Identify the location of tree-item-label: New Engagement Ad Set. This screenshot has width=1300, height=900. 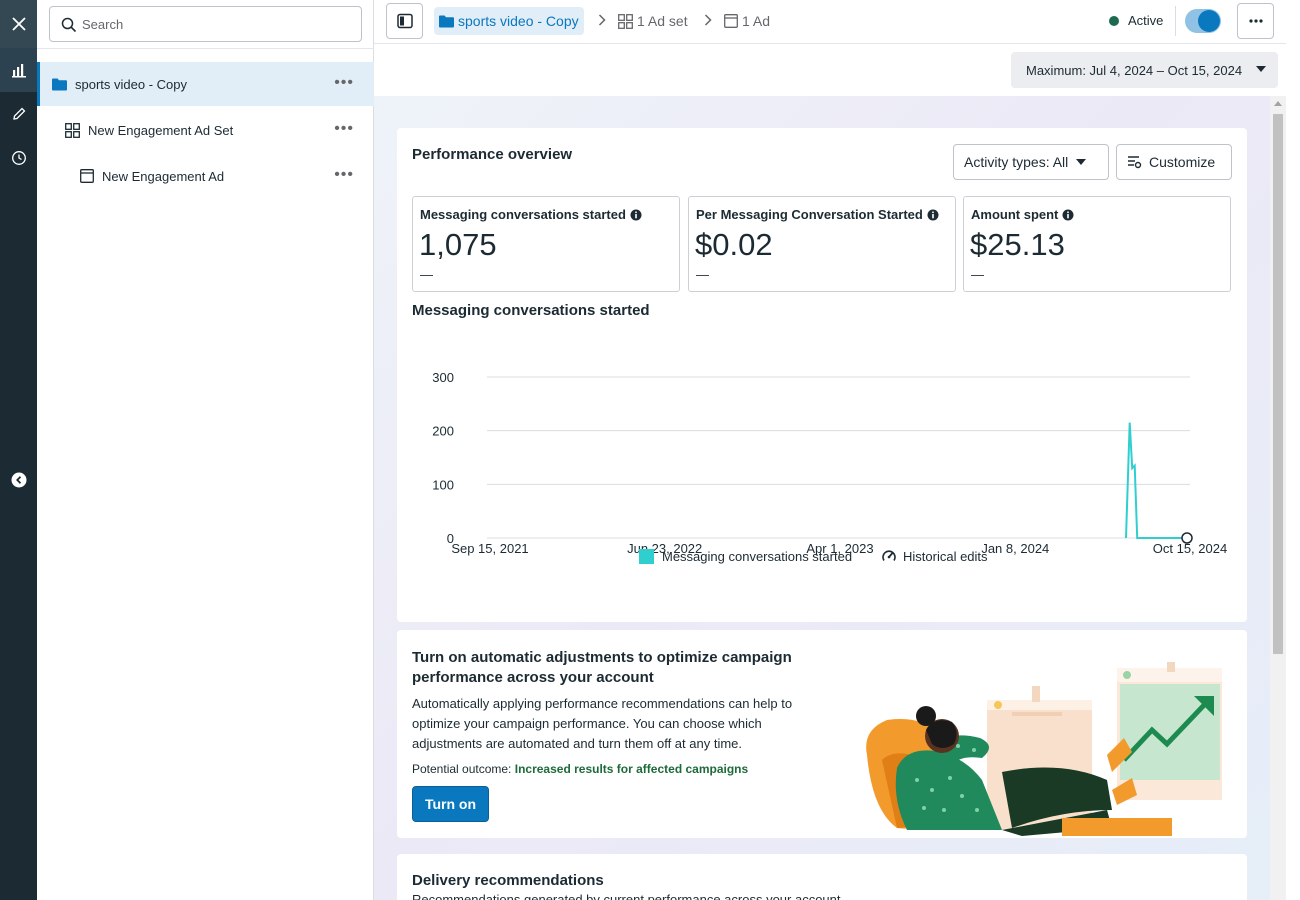
(161, 130).